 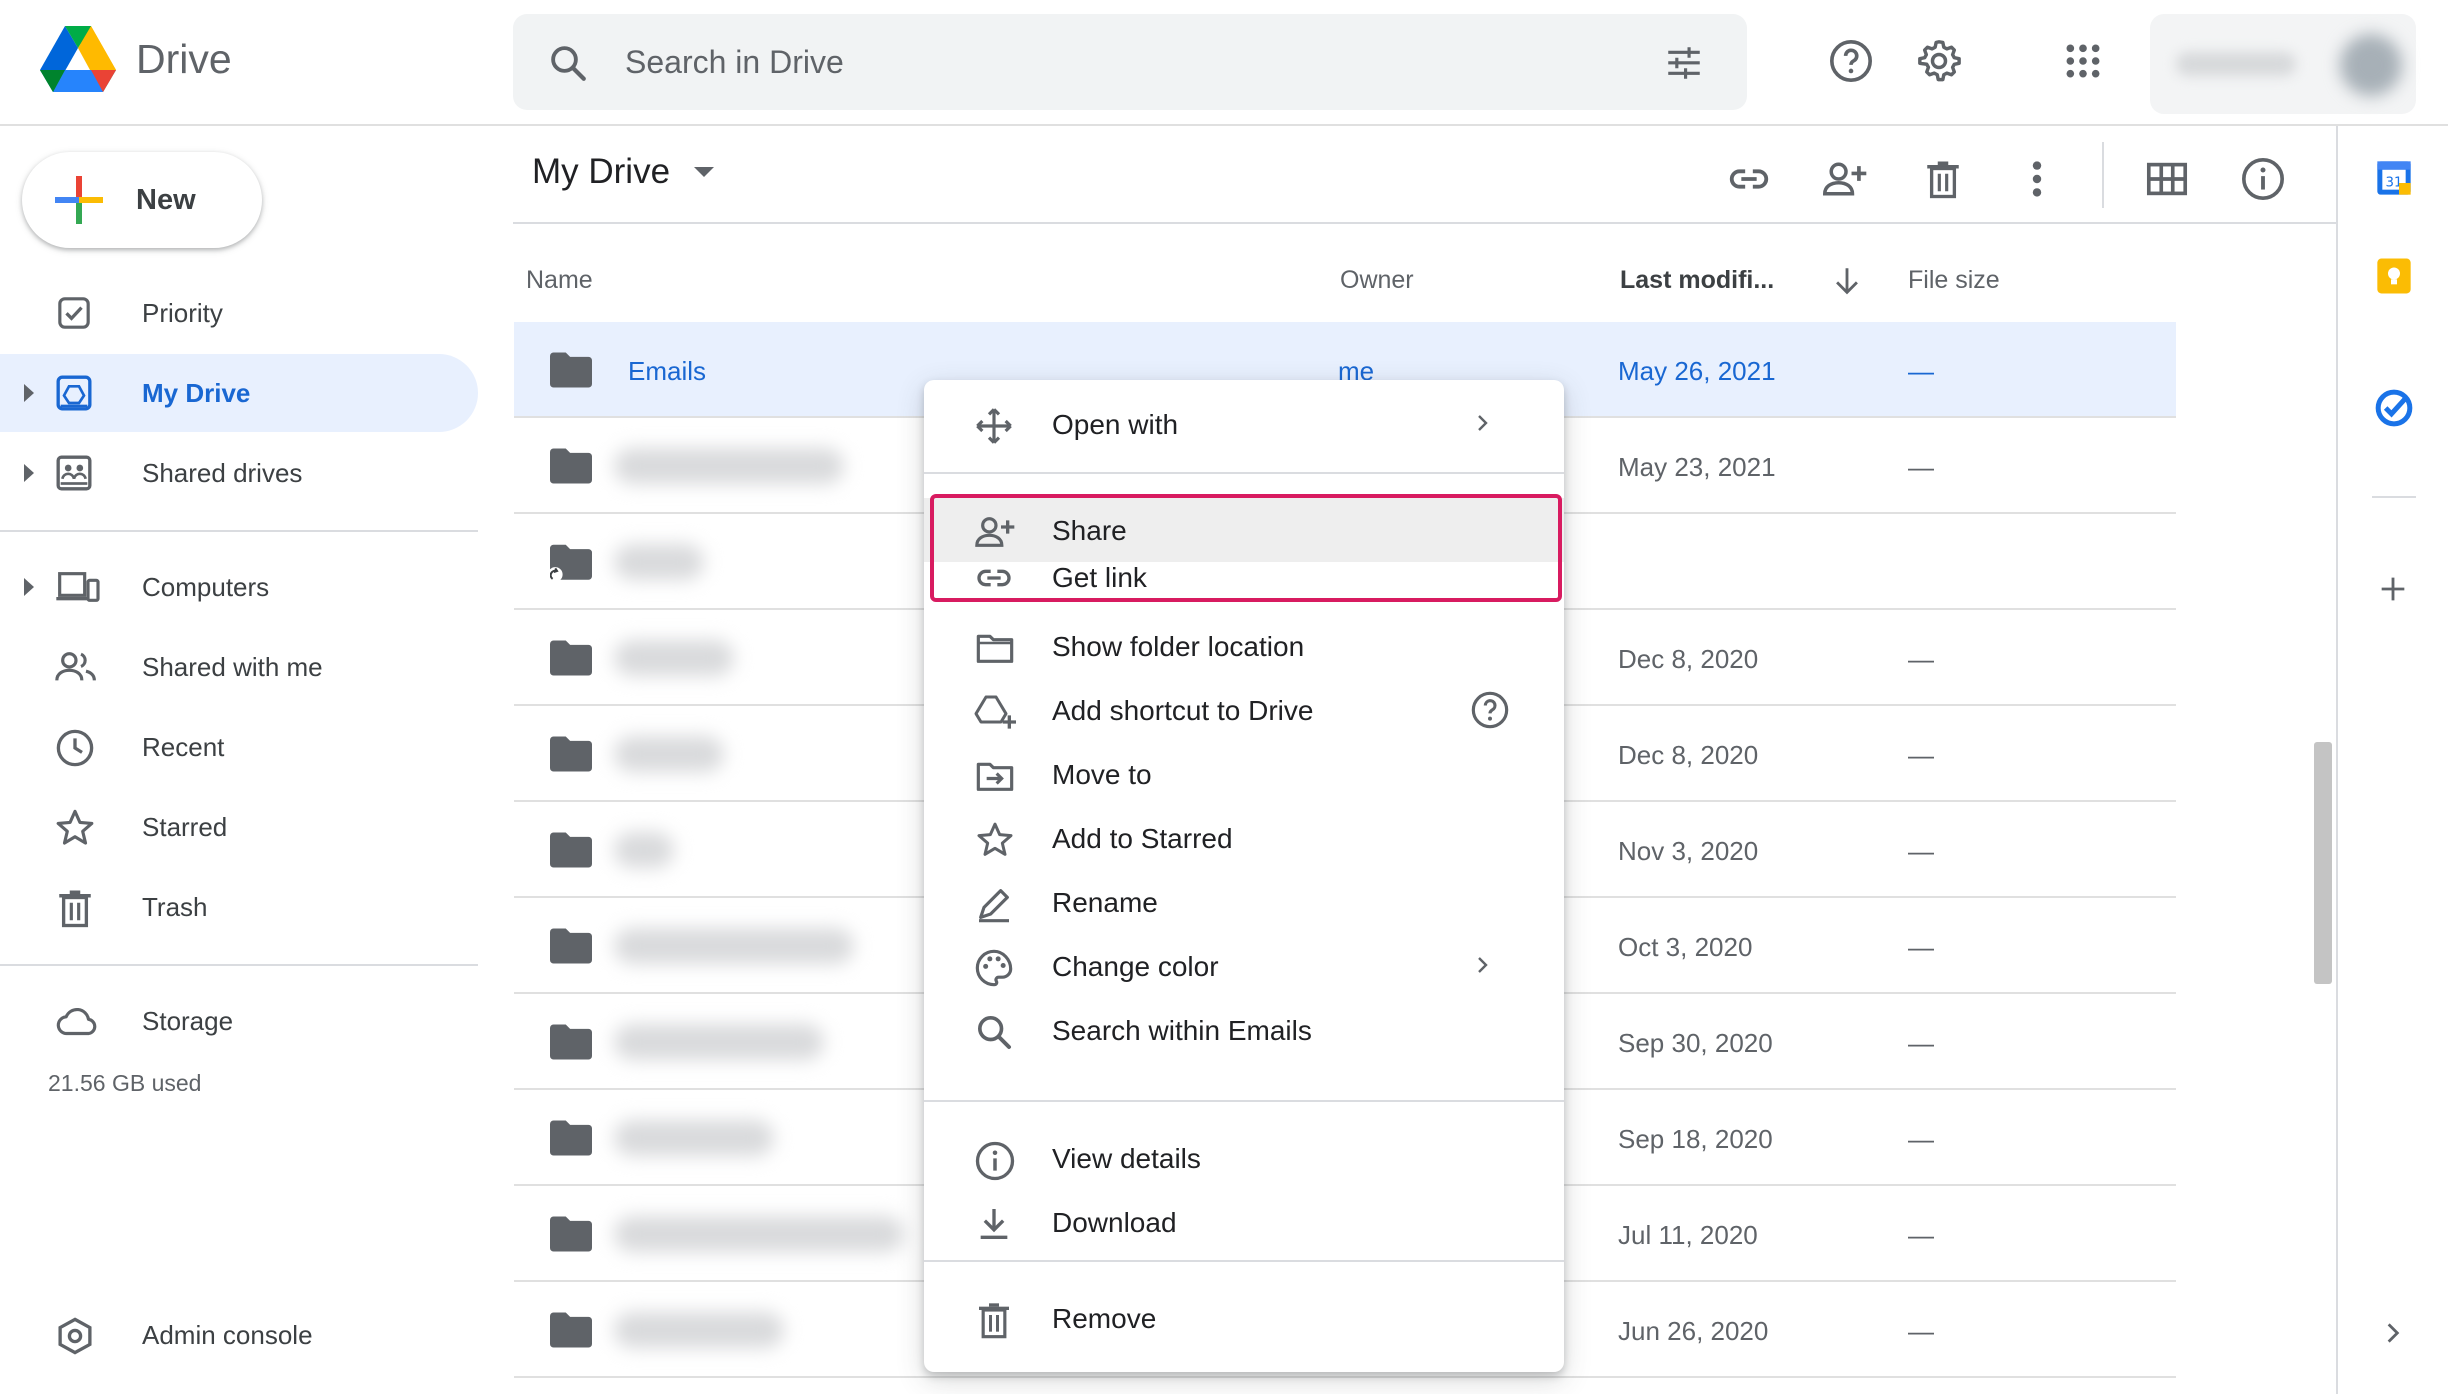 What do you see at coordinates (1182, 1030) in the screenshot?
I see `menu-item-label: Search within Emails` at bounding box center [1182, 1030].